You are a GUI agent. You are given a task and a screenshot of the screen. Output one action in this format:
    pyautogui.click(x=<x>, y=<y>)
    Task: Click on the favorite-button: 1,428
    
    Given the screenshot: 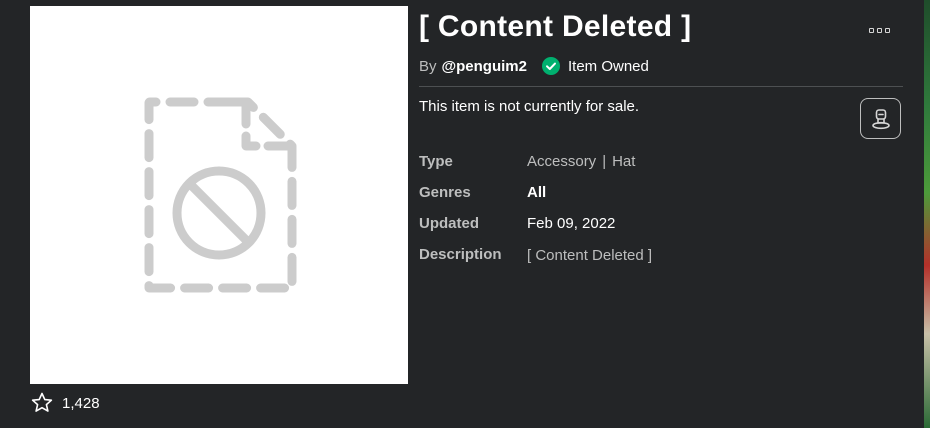 What is the action you would take?
    pyautogui.click(x=65, y=403)
    